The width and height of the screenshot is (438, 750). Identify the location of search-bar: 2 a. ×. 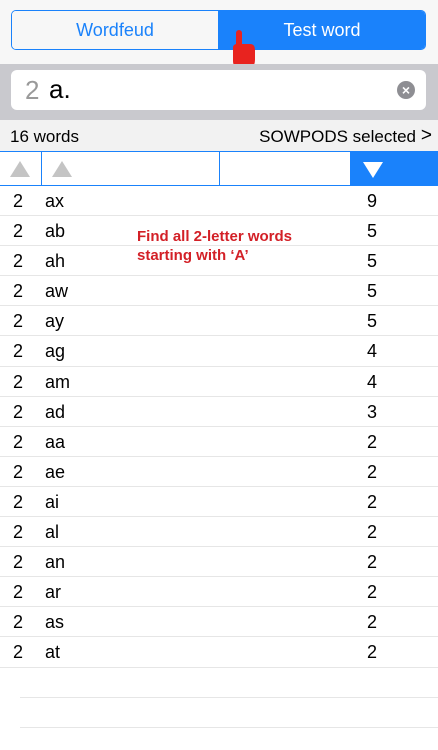
(219, 92).